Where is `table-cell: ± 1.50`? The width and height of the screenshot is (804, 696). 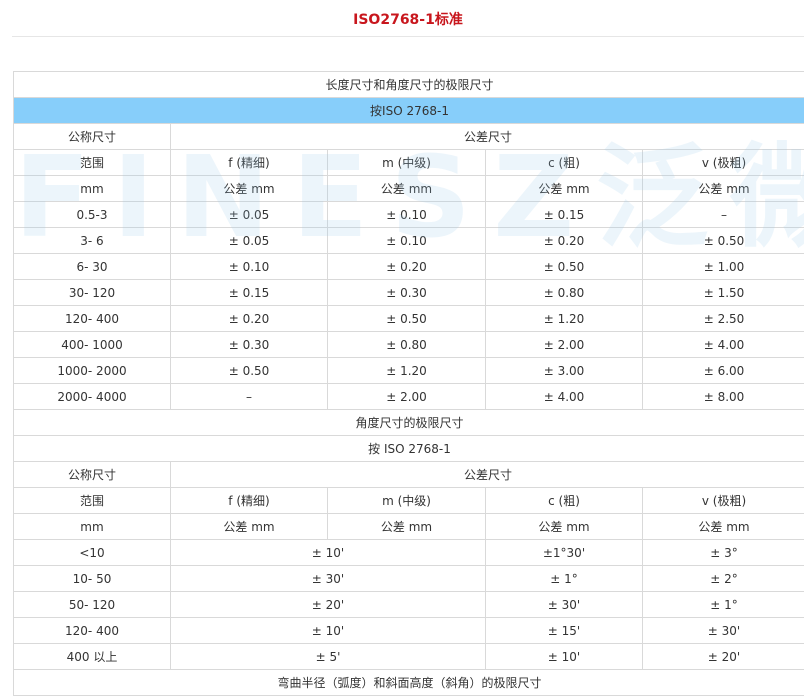
table-cell: ± 1.50 is located at coordinates (723, 293).